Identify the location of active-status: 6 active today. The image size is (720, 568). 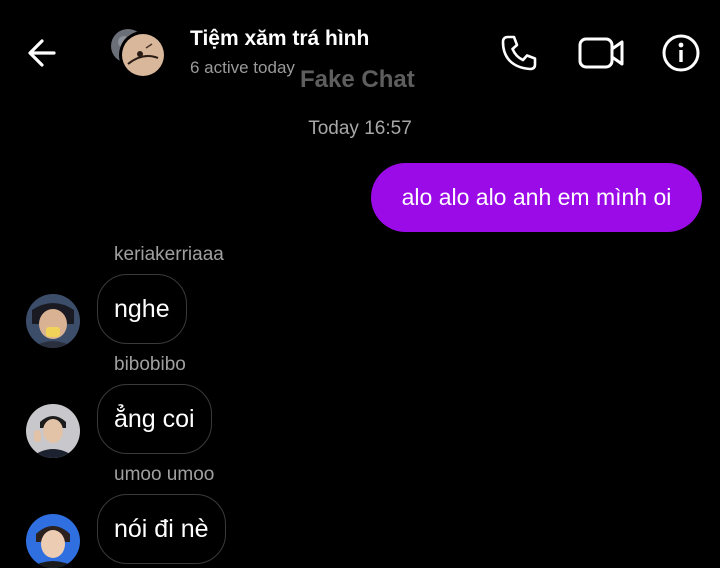
(242, 67).